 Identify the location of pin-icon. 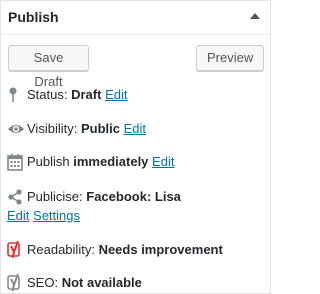
(17, 95).